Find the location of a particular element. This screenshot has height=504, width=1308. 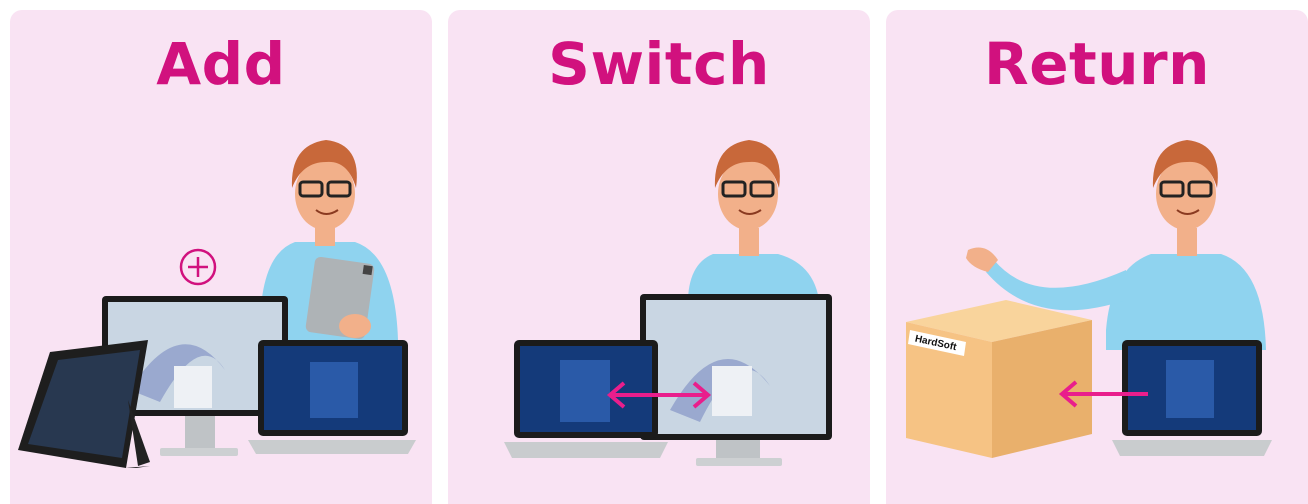

tablet-device is located at coordinates (340, 298).